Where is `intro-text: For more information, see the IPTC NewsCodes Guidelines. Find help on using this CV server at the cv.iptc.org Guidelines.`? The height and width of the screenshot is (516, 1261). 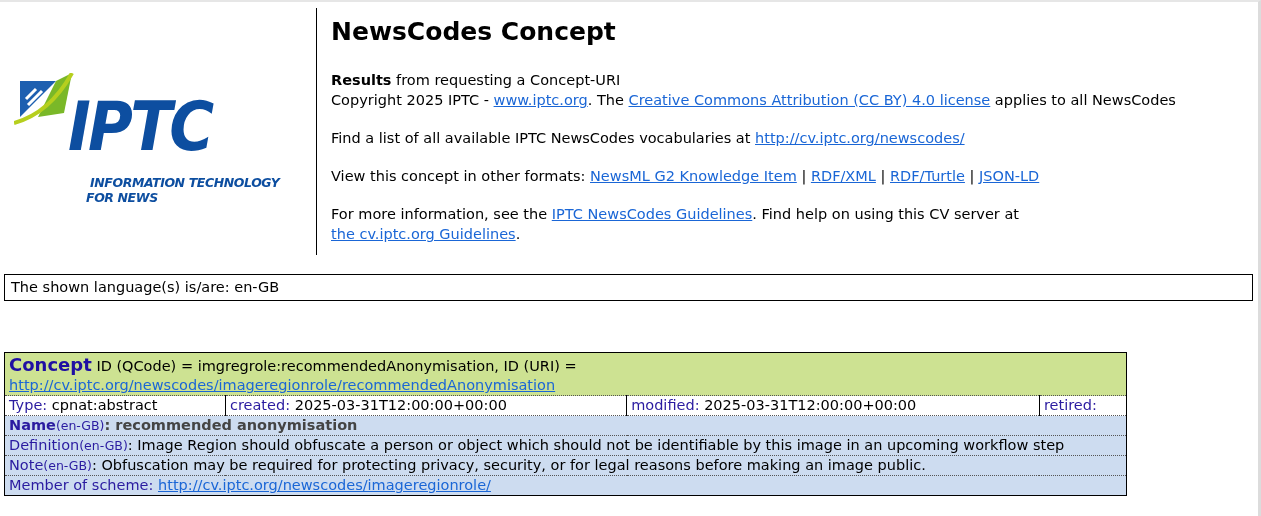
intro-text: For more information, see the IPTC NewsCodes Guidelines. Find help on using this CV server at the cv.iptc.org Guidelines. is located at coordinates (676, 224).